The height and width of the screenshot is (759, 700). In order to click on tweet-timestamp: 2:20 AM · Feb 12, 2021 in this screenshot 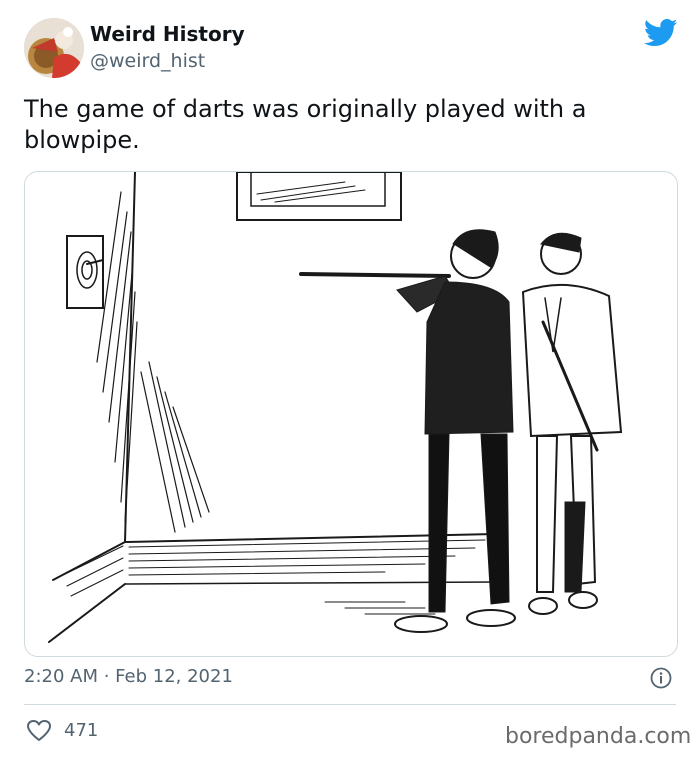, I will do `click(128, 676)`.